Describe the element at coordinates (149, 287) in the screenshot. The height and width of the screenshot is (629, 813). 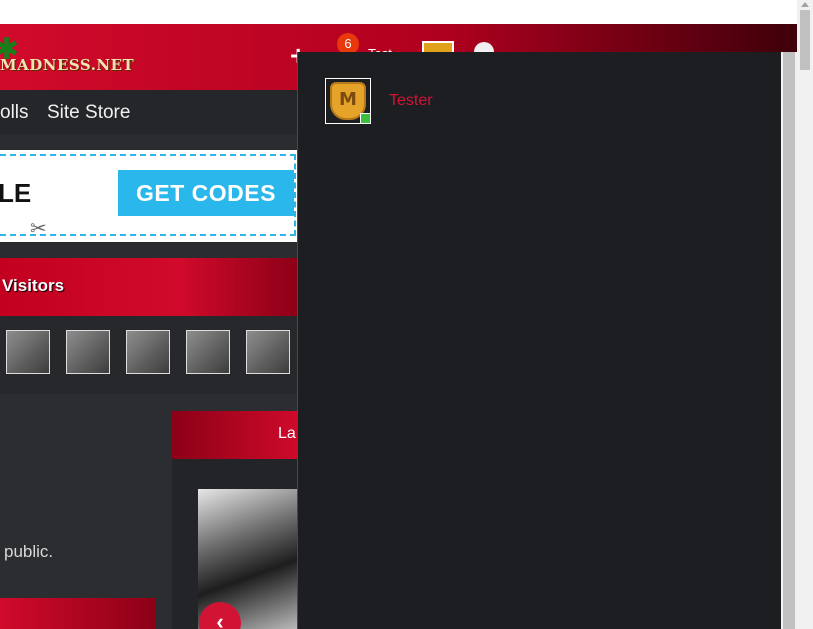
I see `visitors-header: Visitors` at that location.